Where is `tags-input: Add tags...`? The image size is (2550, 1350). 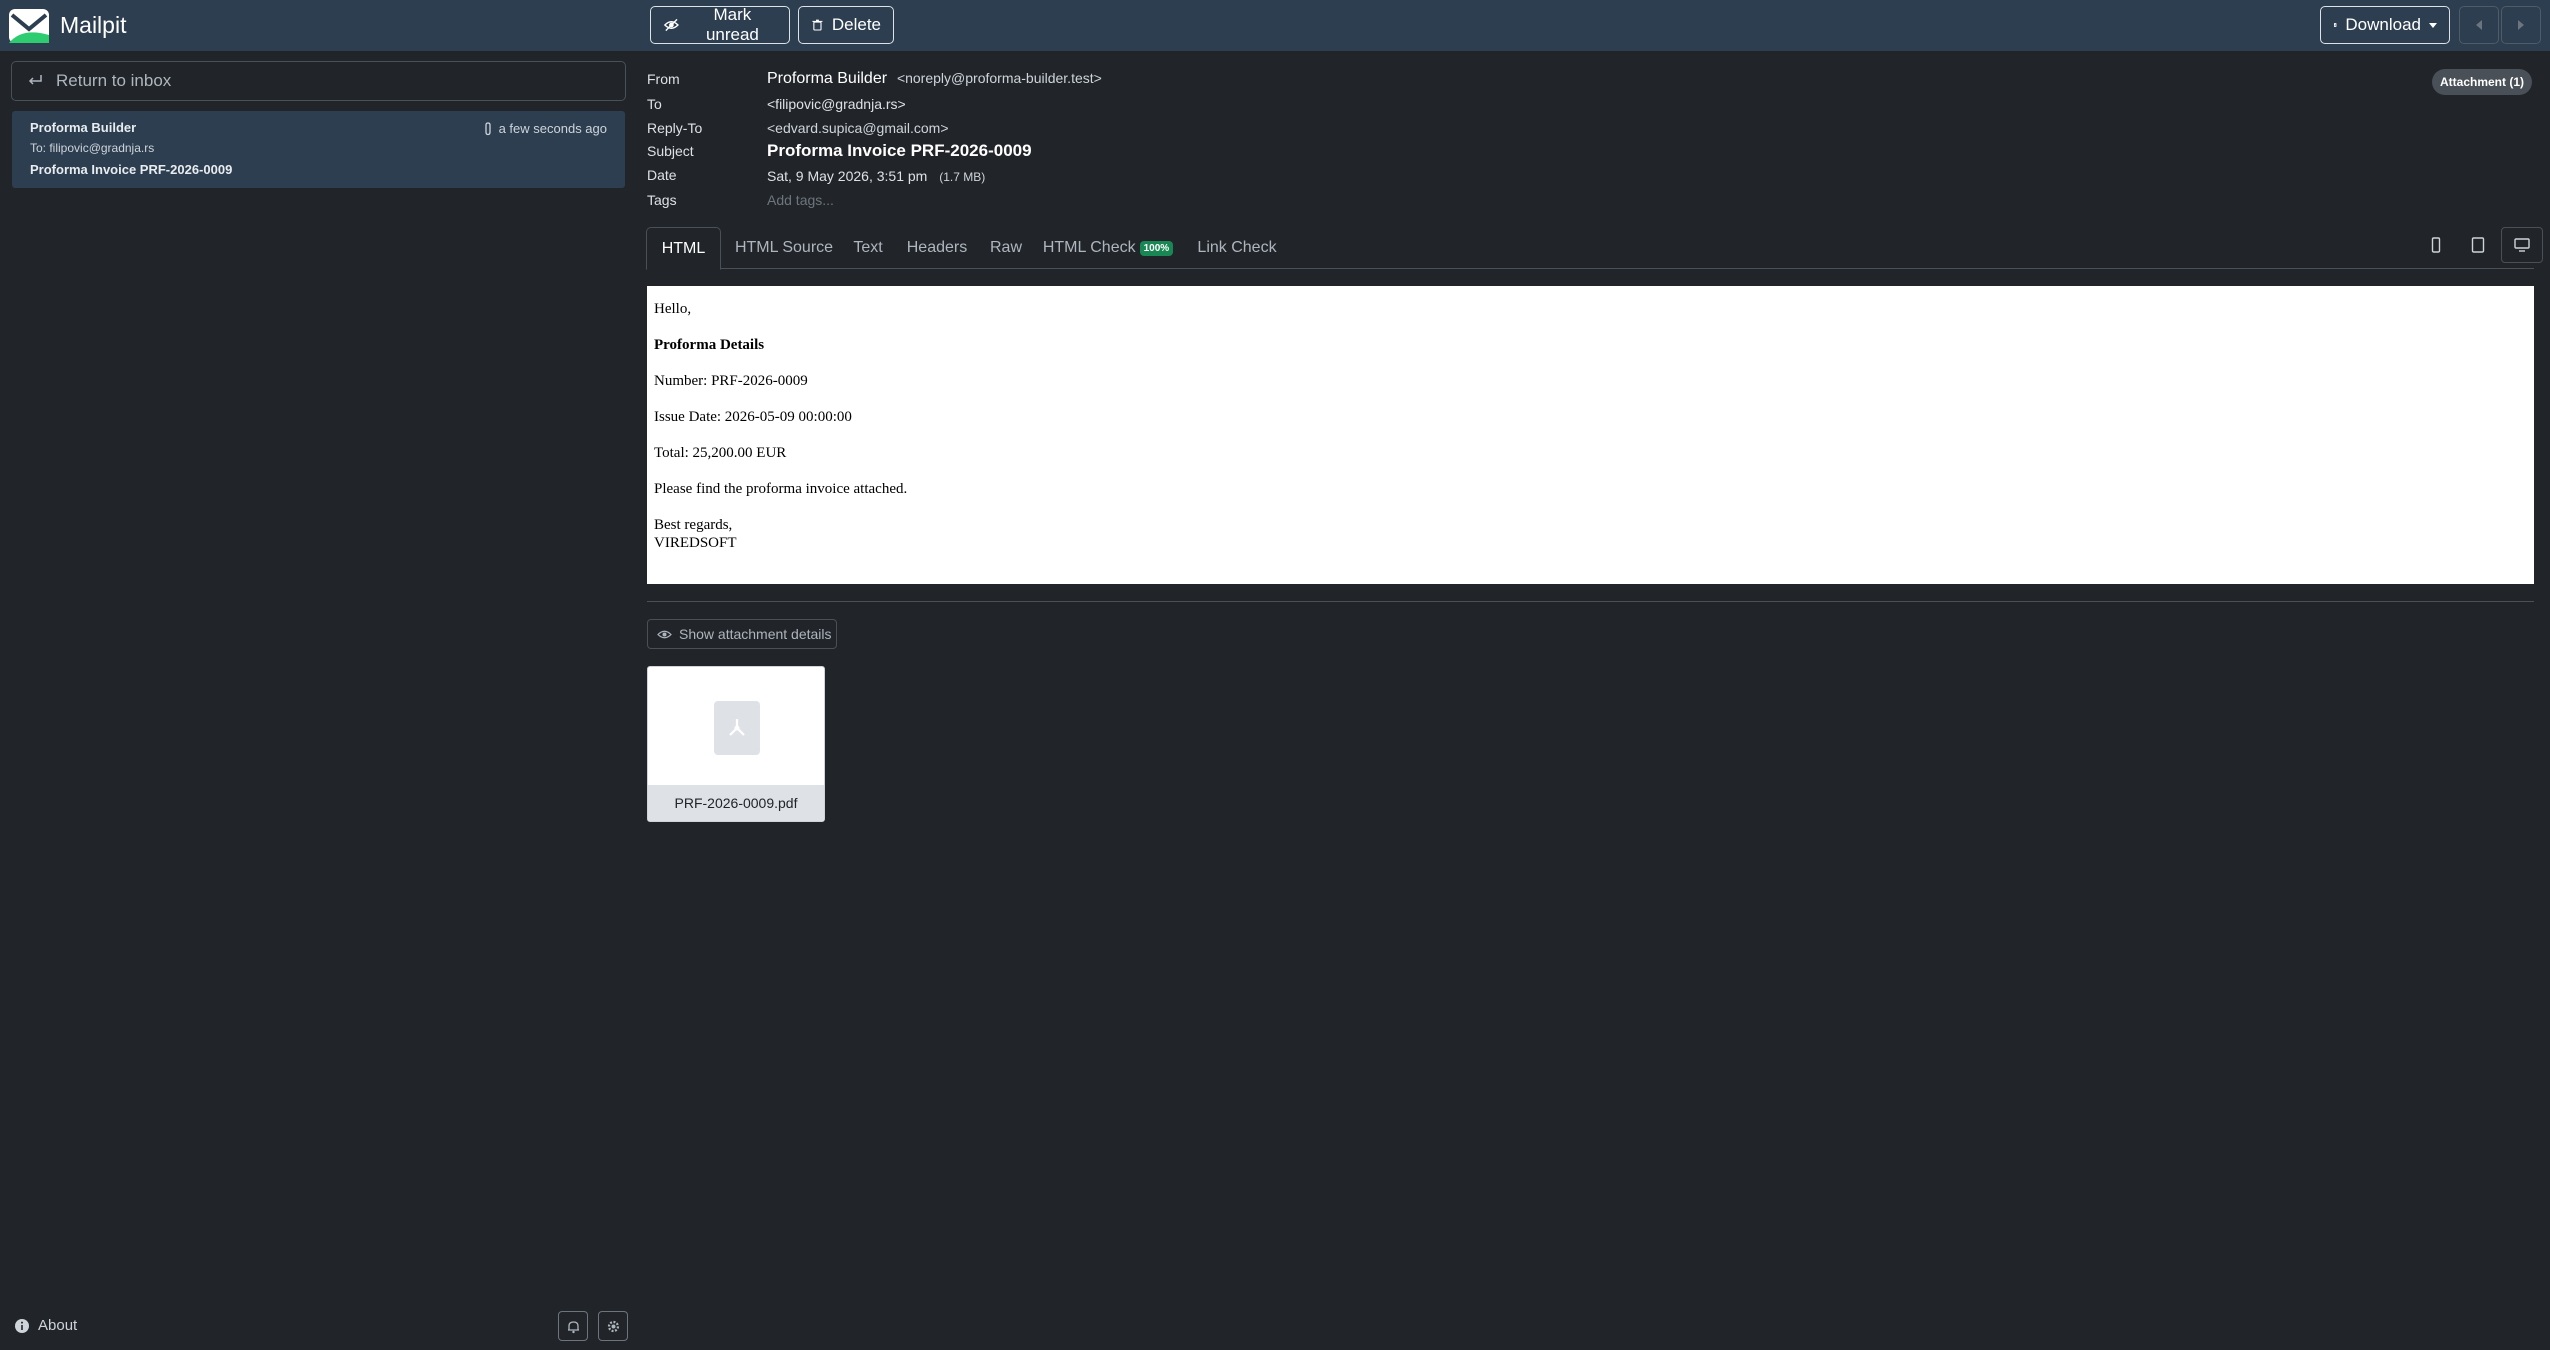 tags-input: Add tags... is located at coordinates (800, 200).